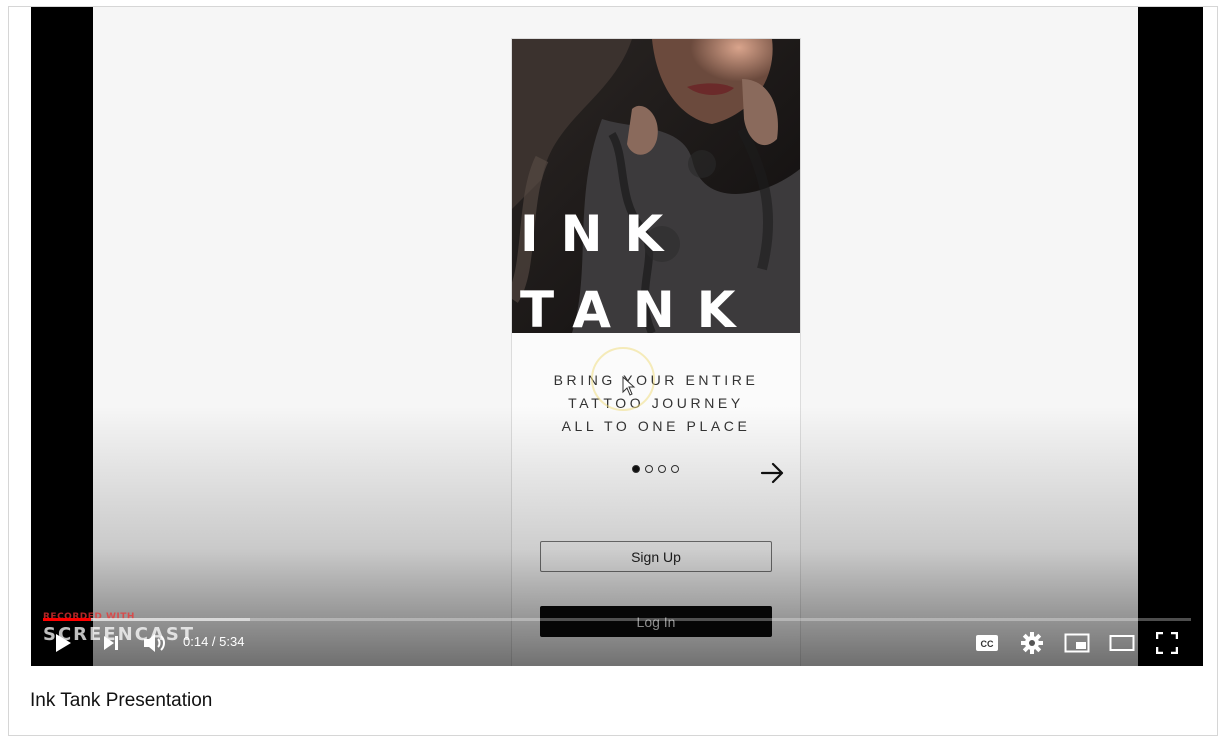 The width and height of the screenshot is (1231, 742). Describe the element at coordinates (67, 619) in the screenshot. I see `progress-played` at that location.